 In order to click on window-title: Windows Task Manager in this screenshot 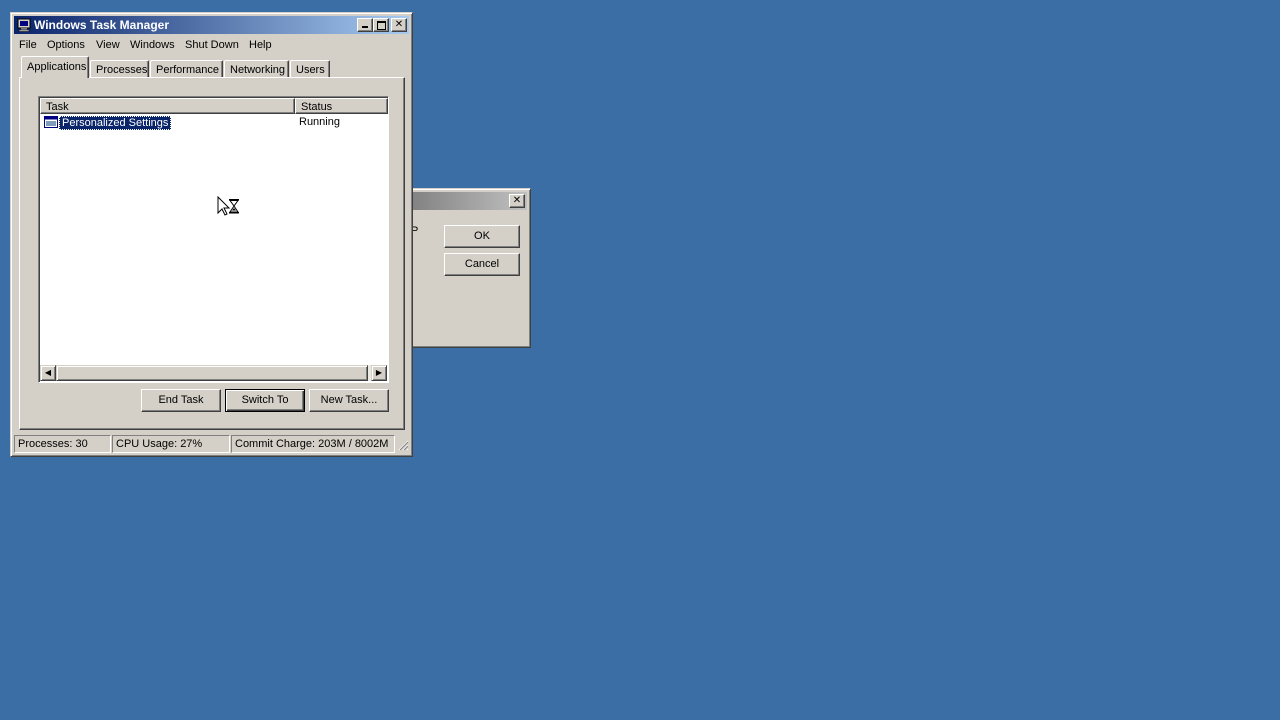, I will do `click(102, 25)`.